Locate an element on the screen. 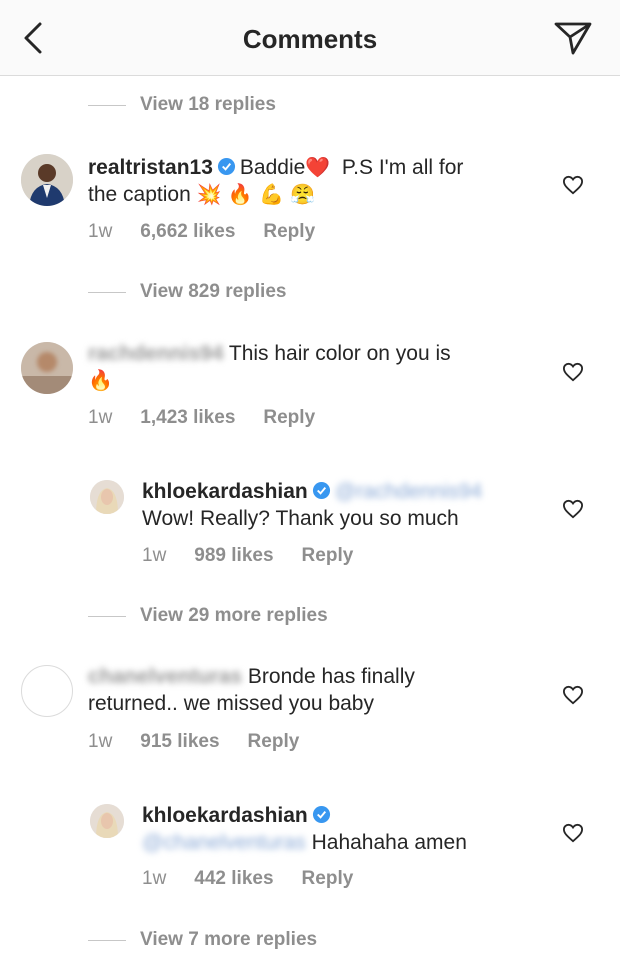 The height and width of the screenshot is (975, 620). view-replies-label: View 18 replies is located at coordinates (208, 104).